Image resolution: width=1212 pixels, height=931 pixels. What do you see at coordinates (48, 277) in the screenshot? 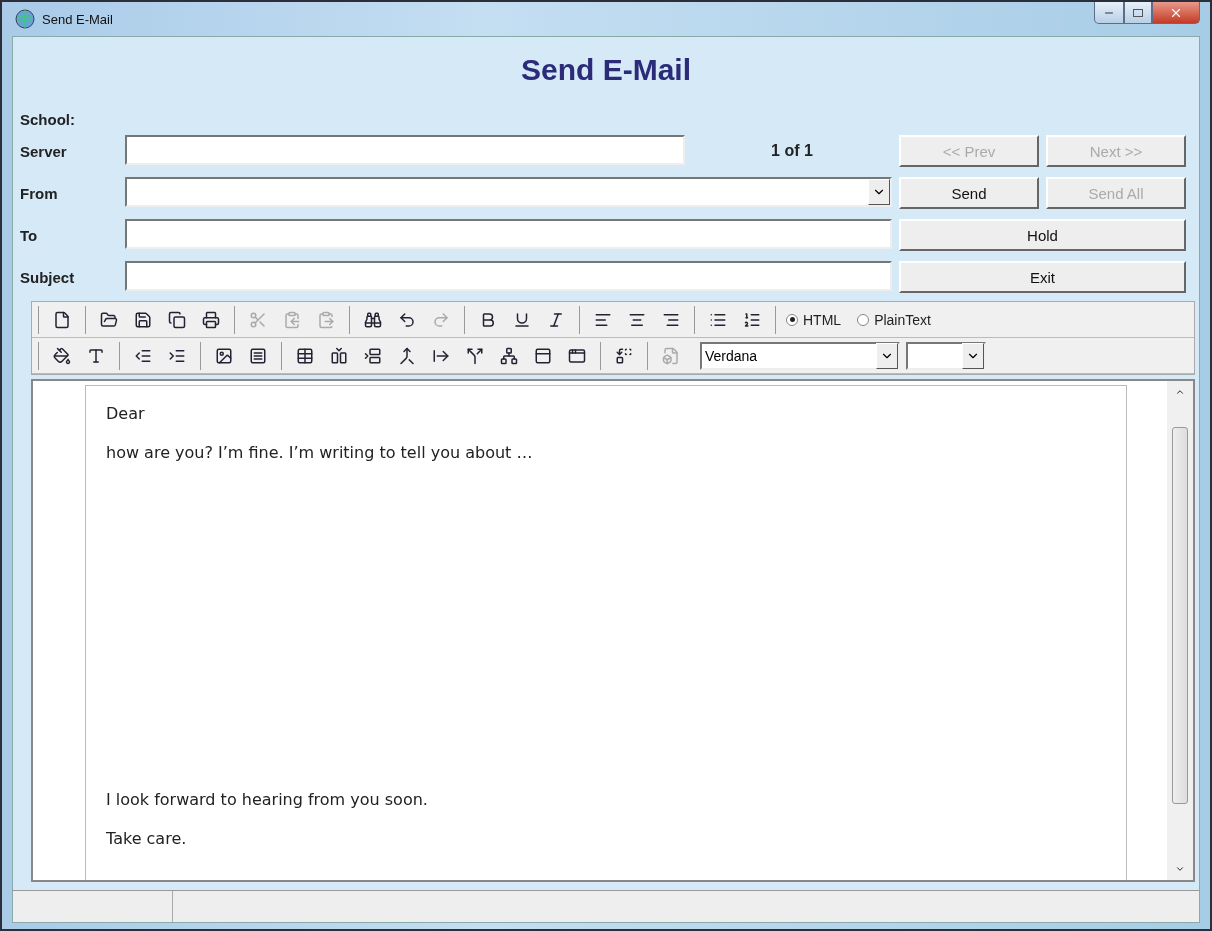
I see `field-label: Subject` at bounding box center [48, 277].